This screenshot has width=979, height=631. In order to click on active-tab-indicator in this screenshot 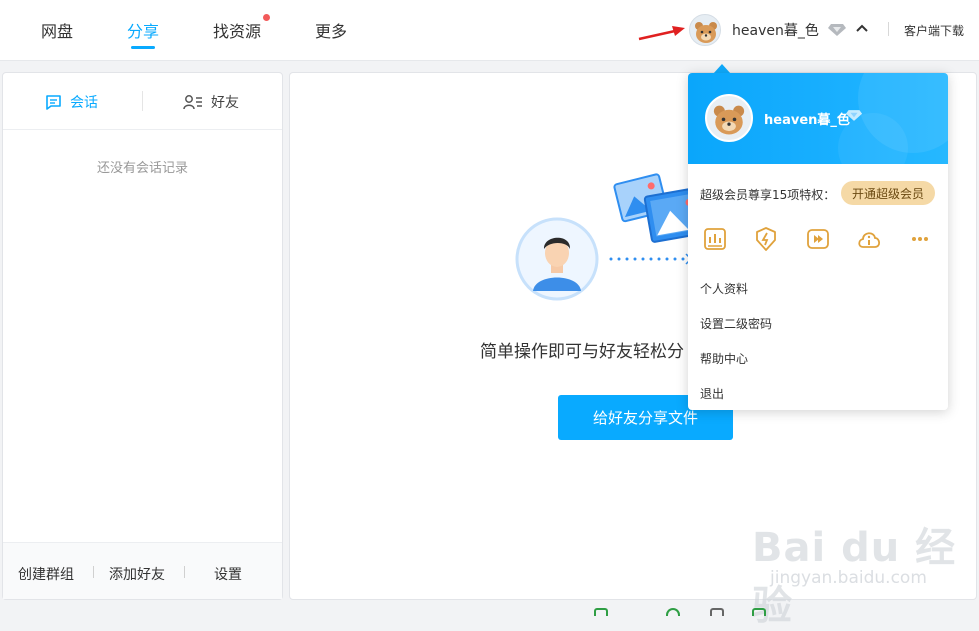, I will do `click(143, 47)`.